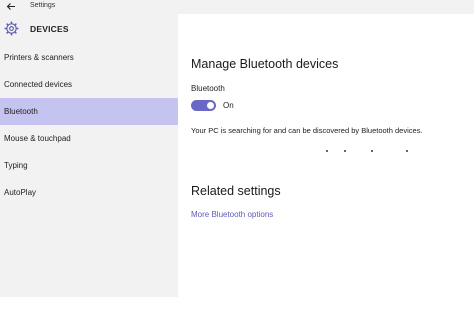  Describe the element at coordinates (237, 7) in the screenshot. I see `title-bar: Settings` at that location.